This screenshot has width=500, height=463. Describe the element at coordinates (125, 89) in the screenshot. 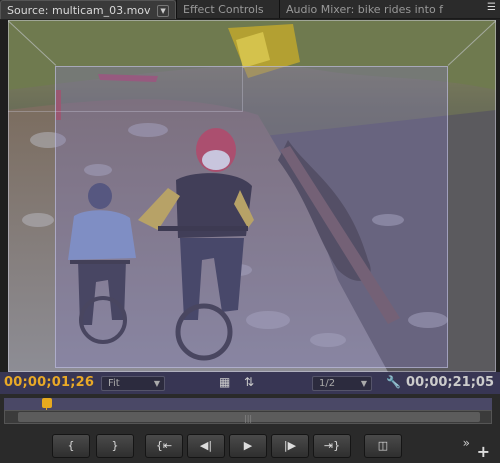

I see `center-marker` at that location.